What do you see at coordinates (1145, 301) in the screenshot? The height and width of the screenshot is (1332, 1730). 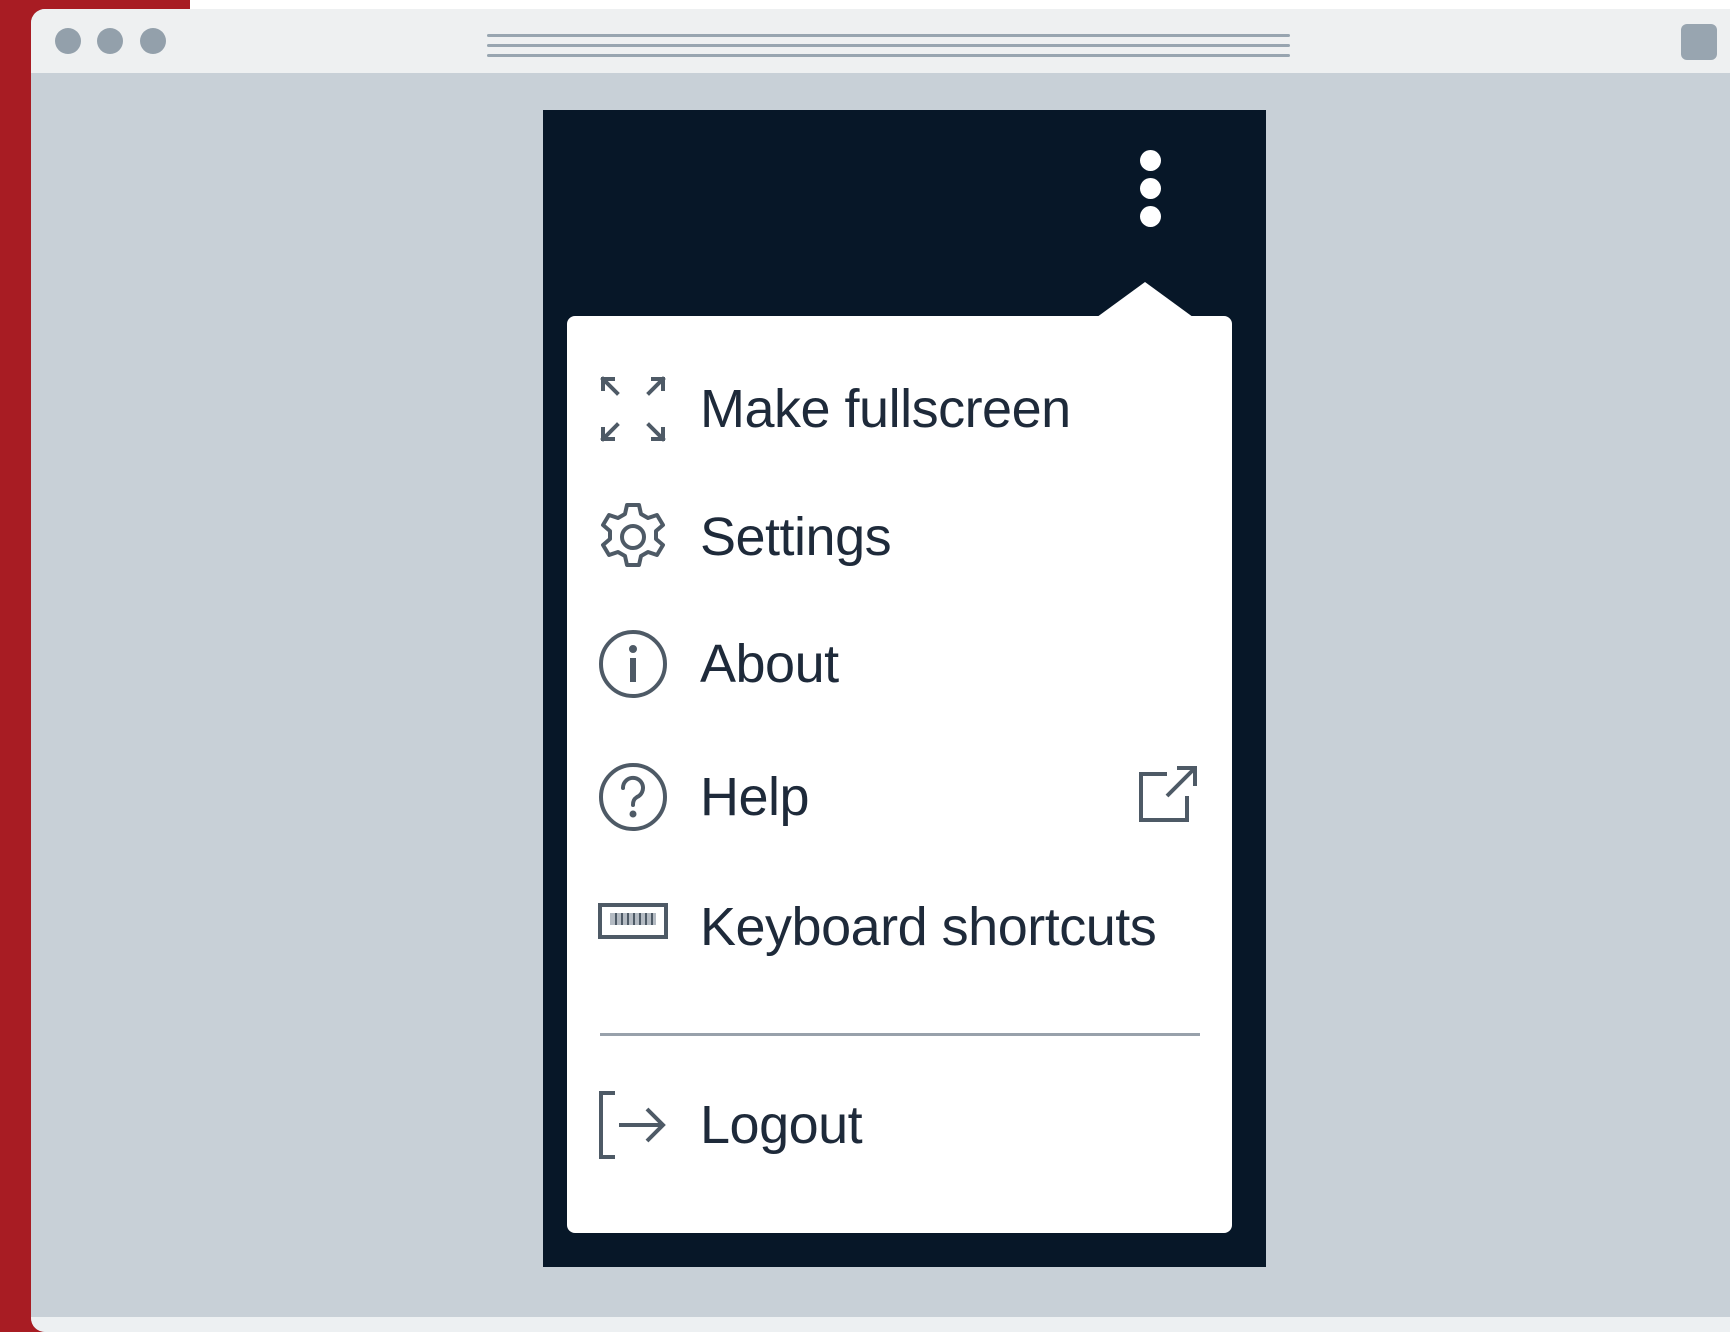 I see `menu-caret` at bounding box center [1145, 301].